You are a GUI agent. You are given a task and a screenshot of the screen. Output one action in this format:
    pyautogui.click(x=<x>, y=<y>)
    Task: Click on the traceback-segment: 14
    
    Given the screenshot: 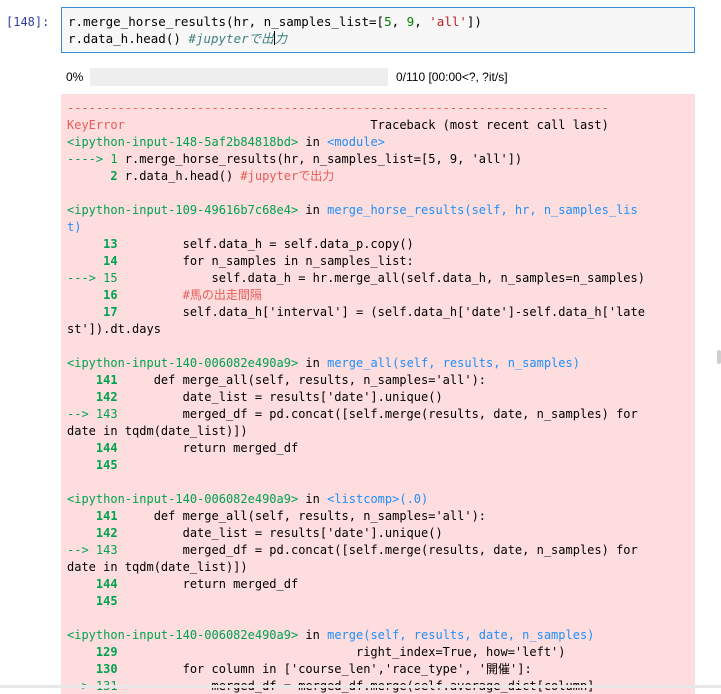 What is the action you would take?
    pyautogui.click(x=96, y=261)
    